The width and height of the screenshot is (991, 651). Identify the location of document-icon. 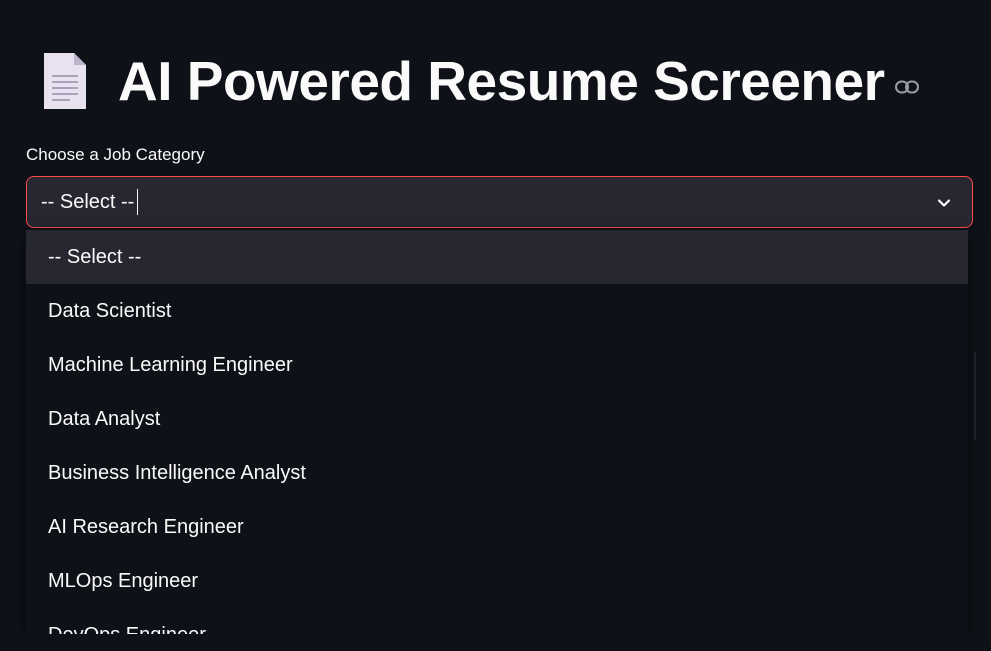
(65, 81).